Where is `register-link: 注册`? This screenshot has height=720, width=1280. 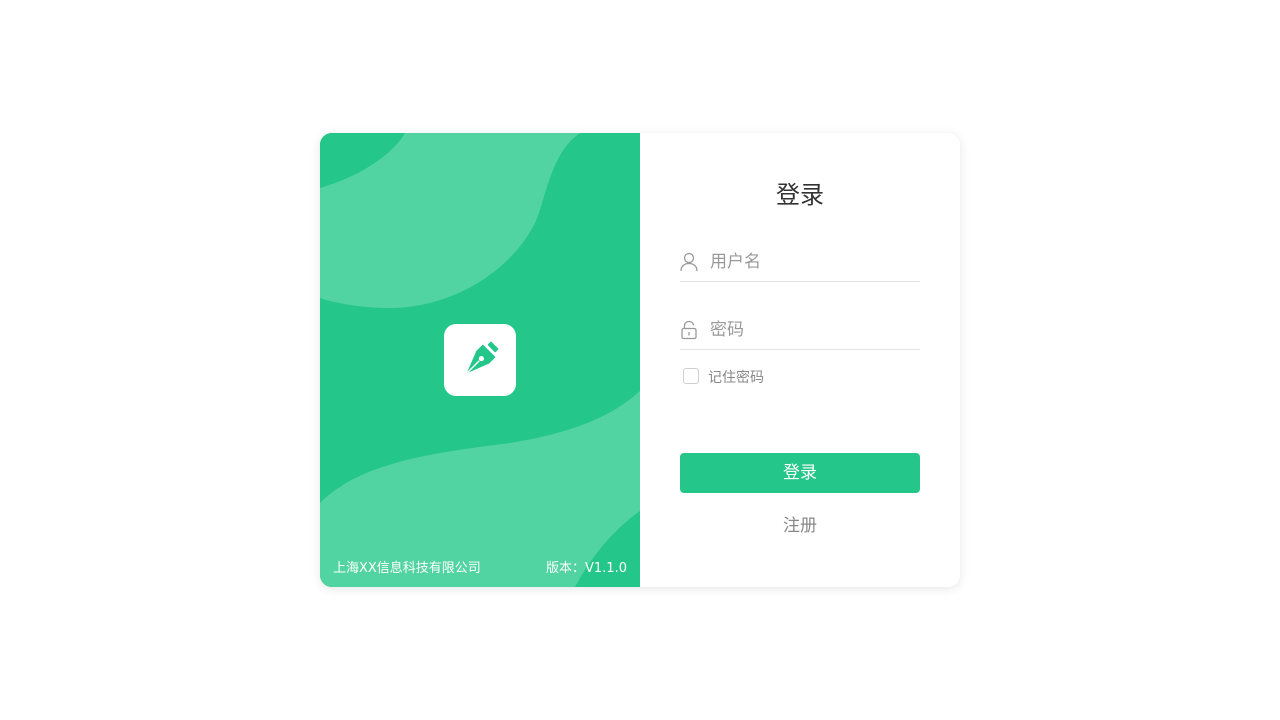
register-link: 注册 is located at coordinates (800, 523).